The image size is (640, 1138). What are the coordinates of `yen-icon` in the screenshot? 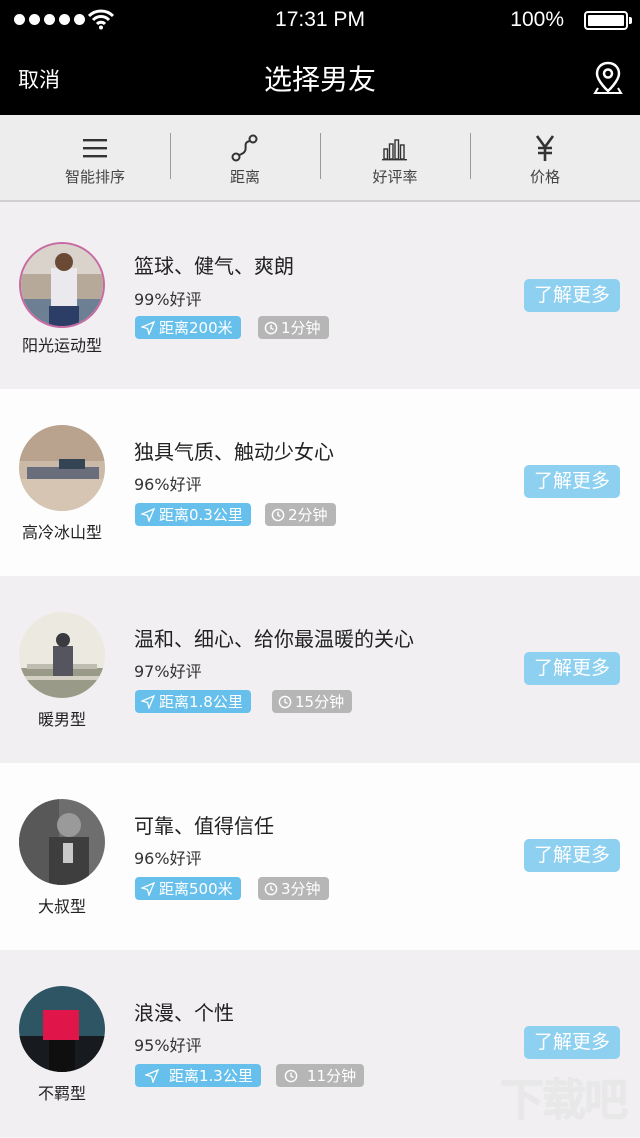 It's located at (545, 148).